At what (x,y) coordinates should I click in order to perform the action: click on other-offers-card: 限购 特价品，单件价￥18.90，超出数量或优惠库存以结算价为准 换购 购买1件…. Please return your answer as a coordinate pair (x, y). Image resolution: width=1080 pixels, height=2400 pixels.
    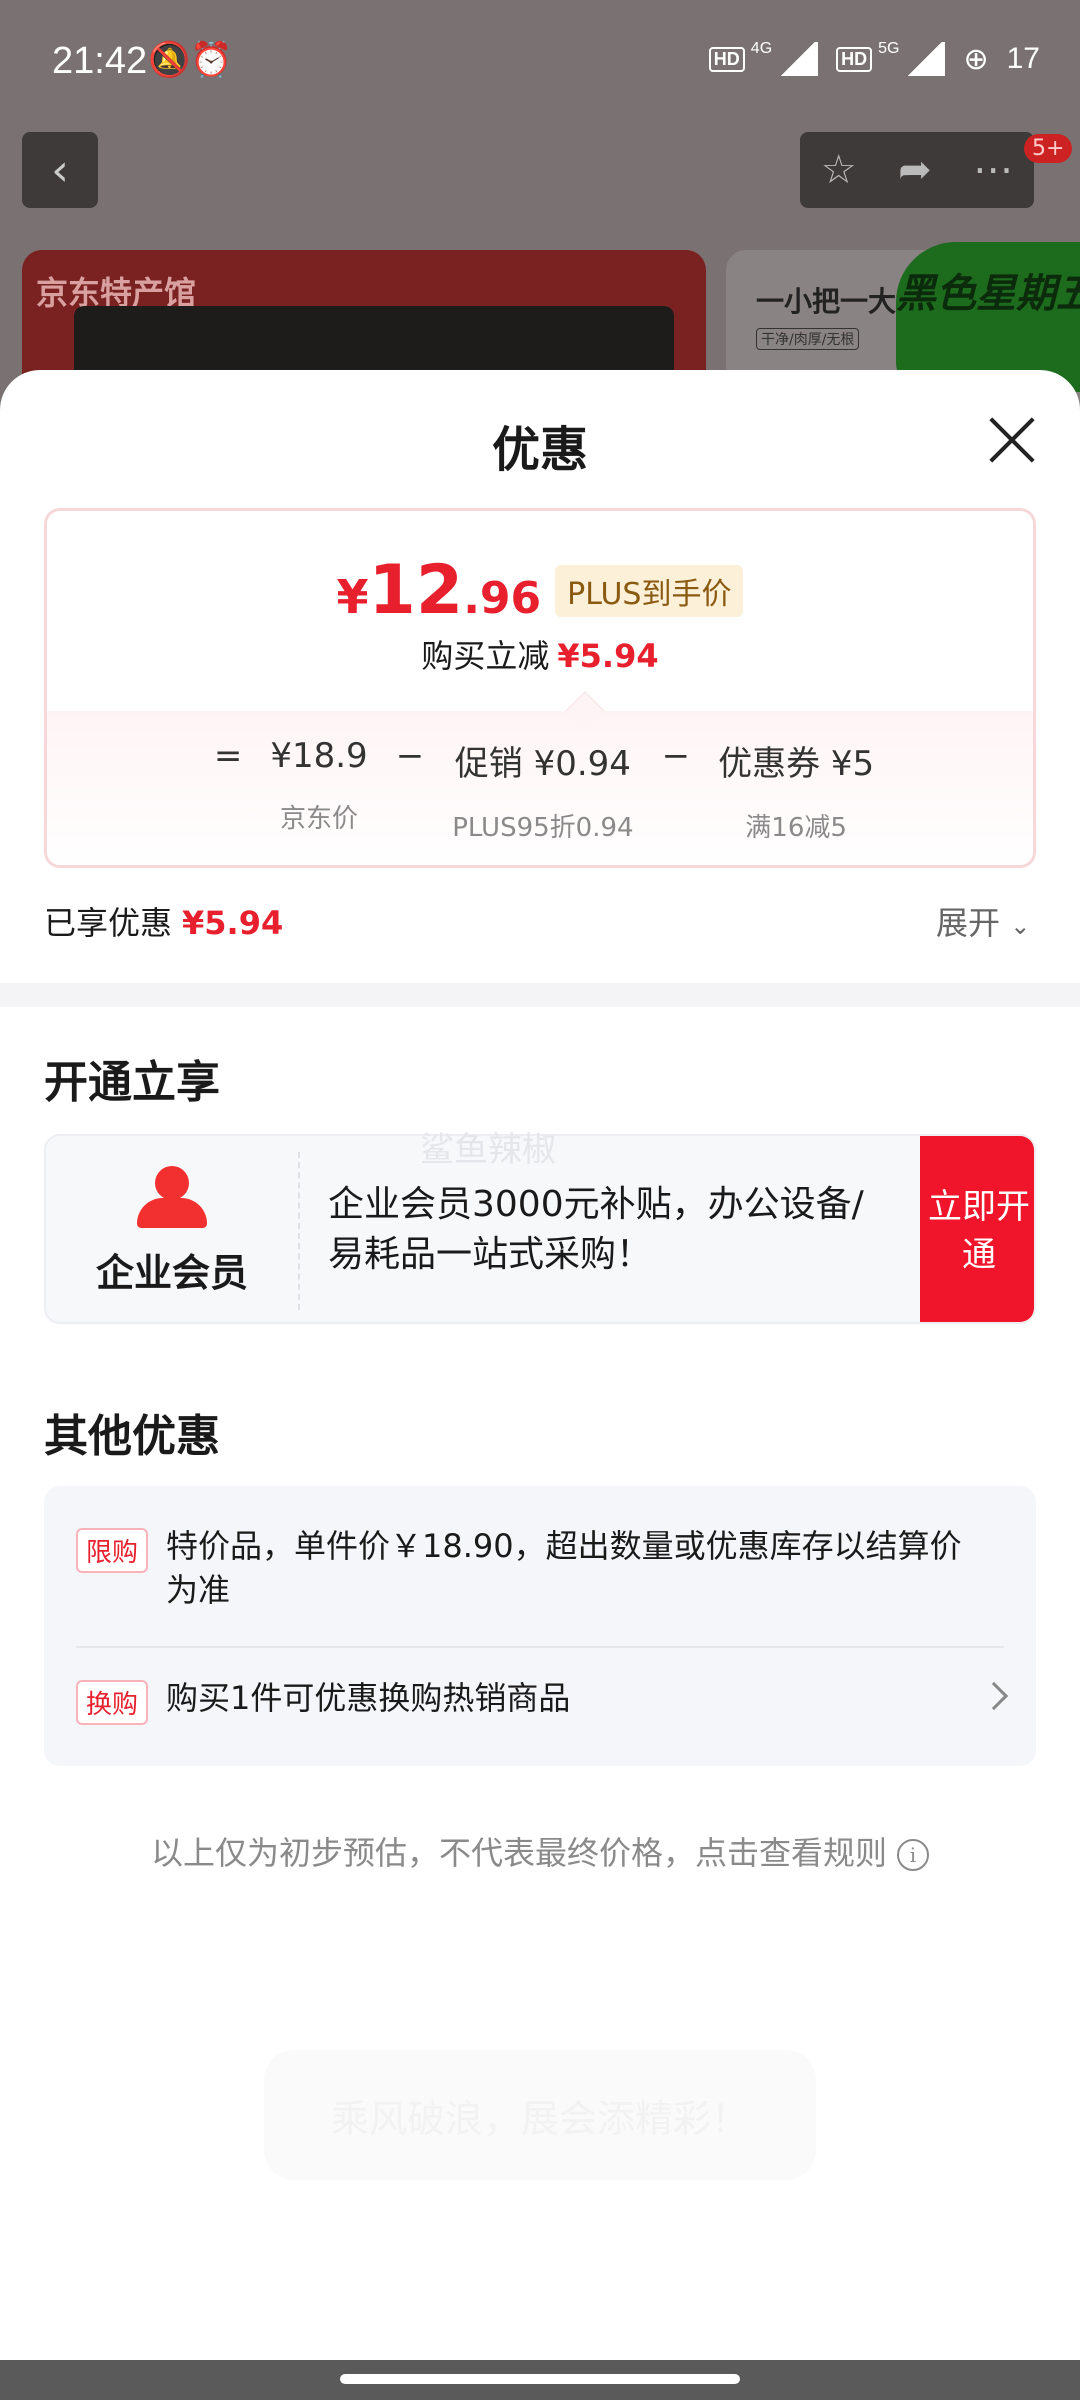
    Looking at the image, I should click on (540, 1626).